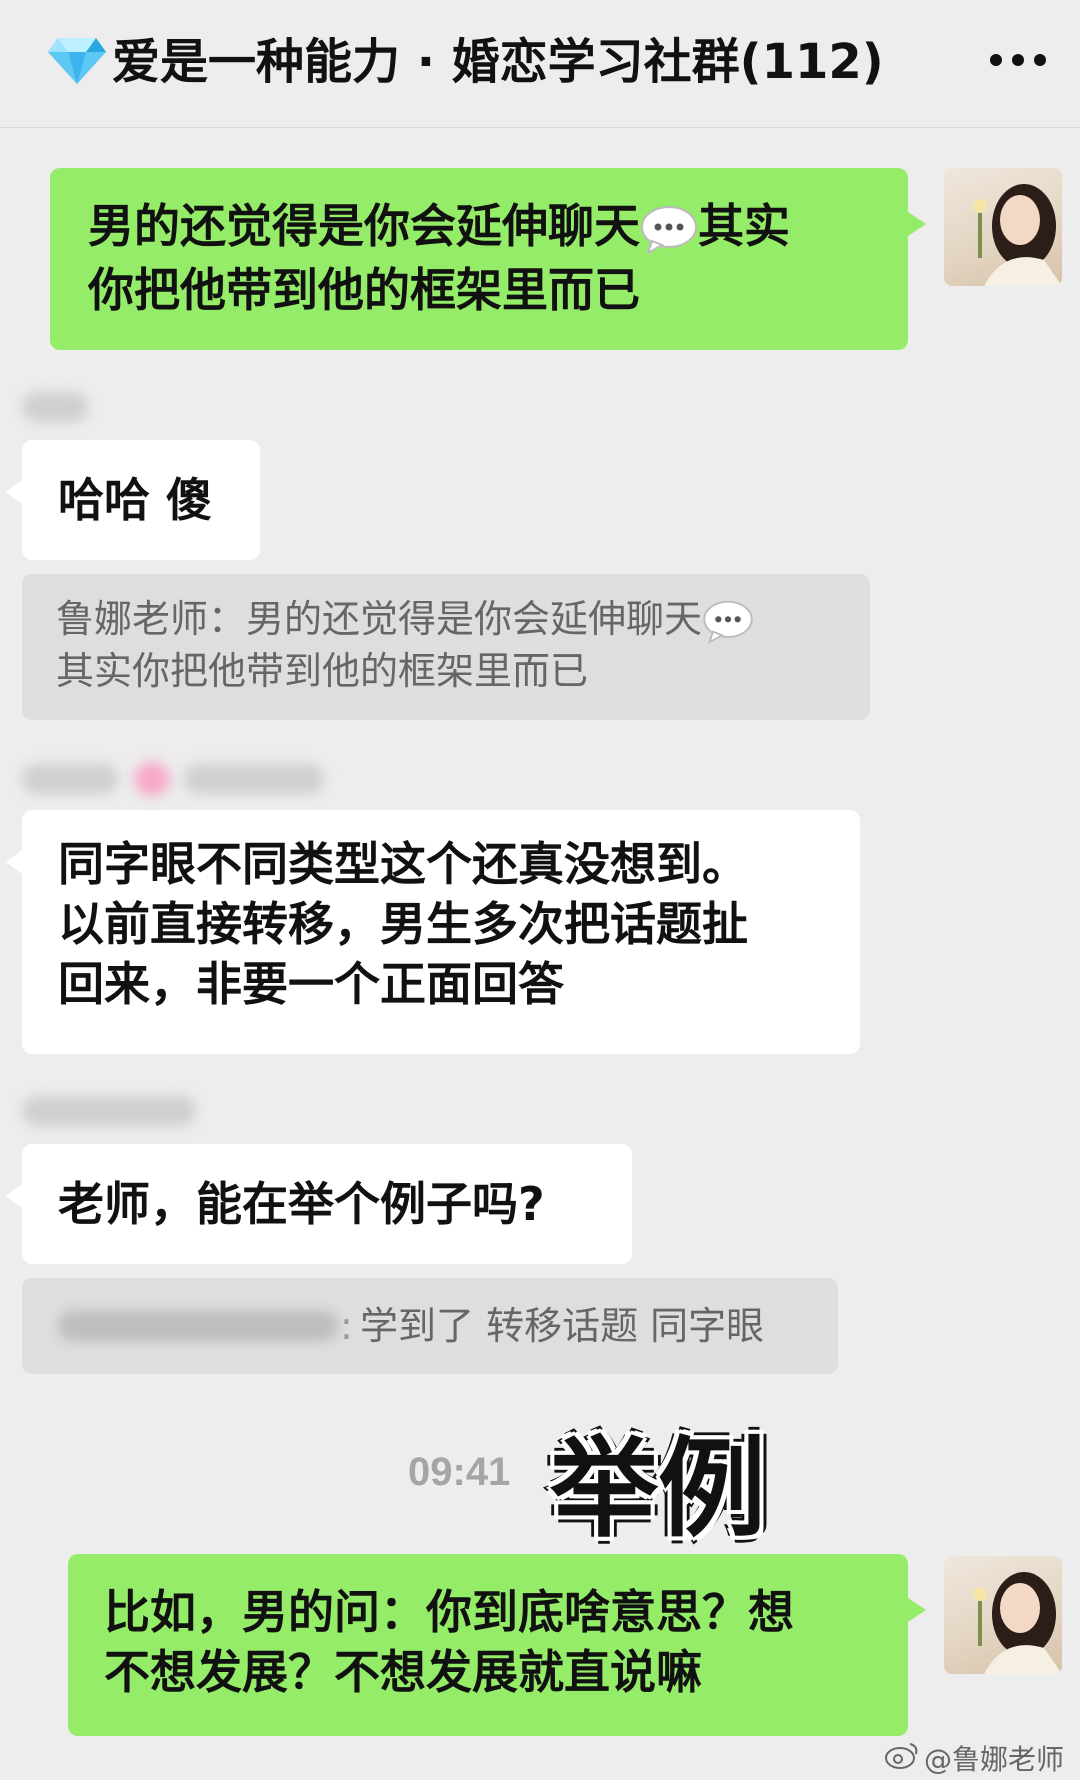 Image resolution: width=1080 pixels, height=1780 pixels. I want to click on message-text-cont: 其实, so click(744, 226).